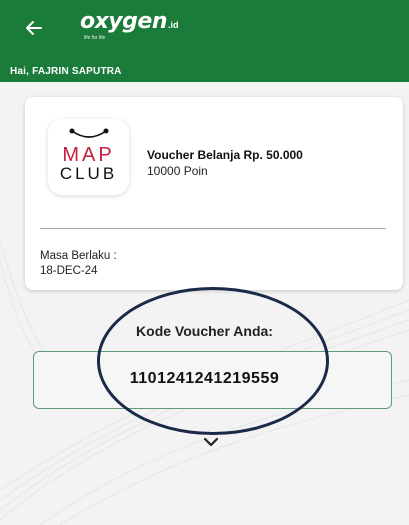 This screenshot has width=409, height=525. I want to click on voucher-points: 10000 Poin, so click(177, 171).